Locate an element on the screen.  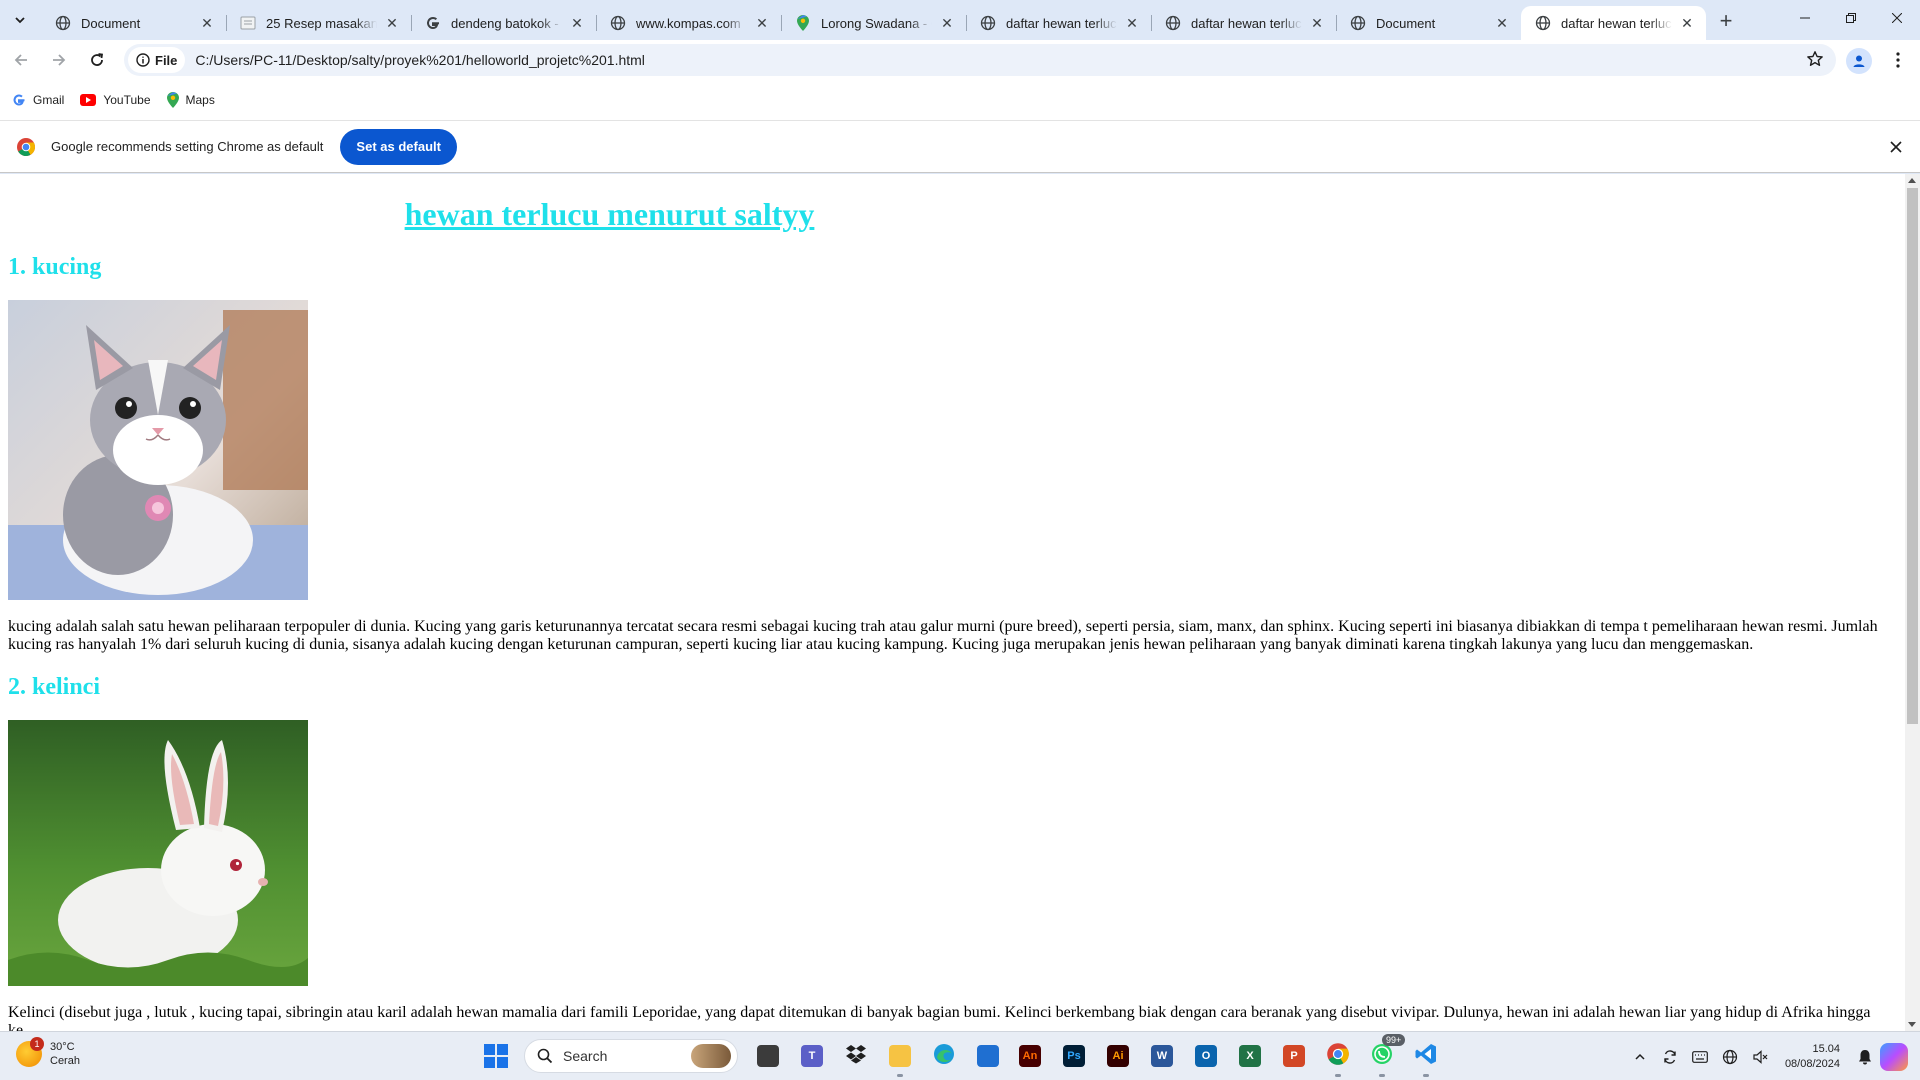
set-as-default-button: Set as default is located at coordinates (398, 146).